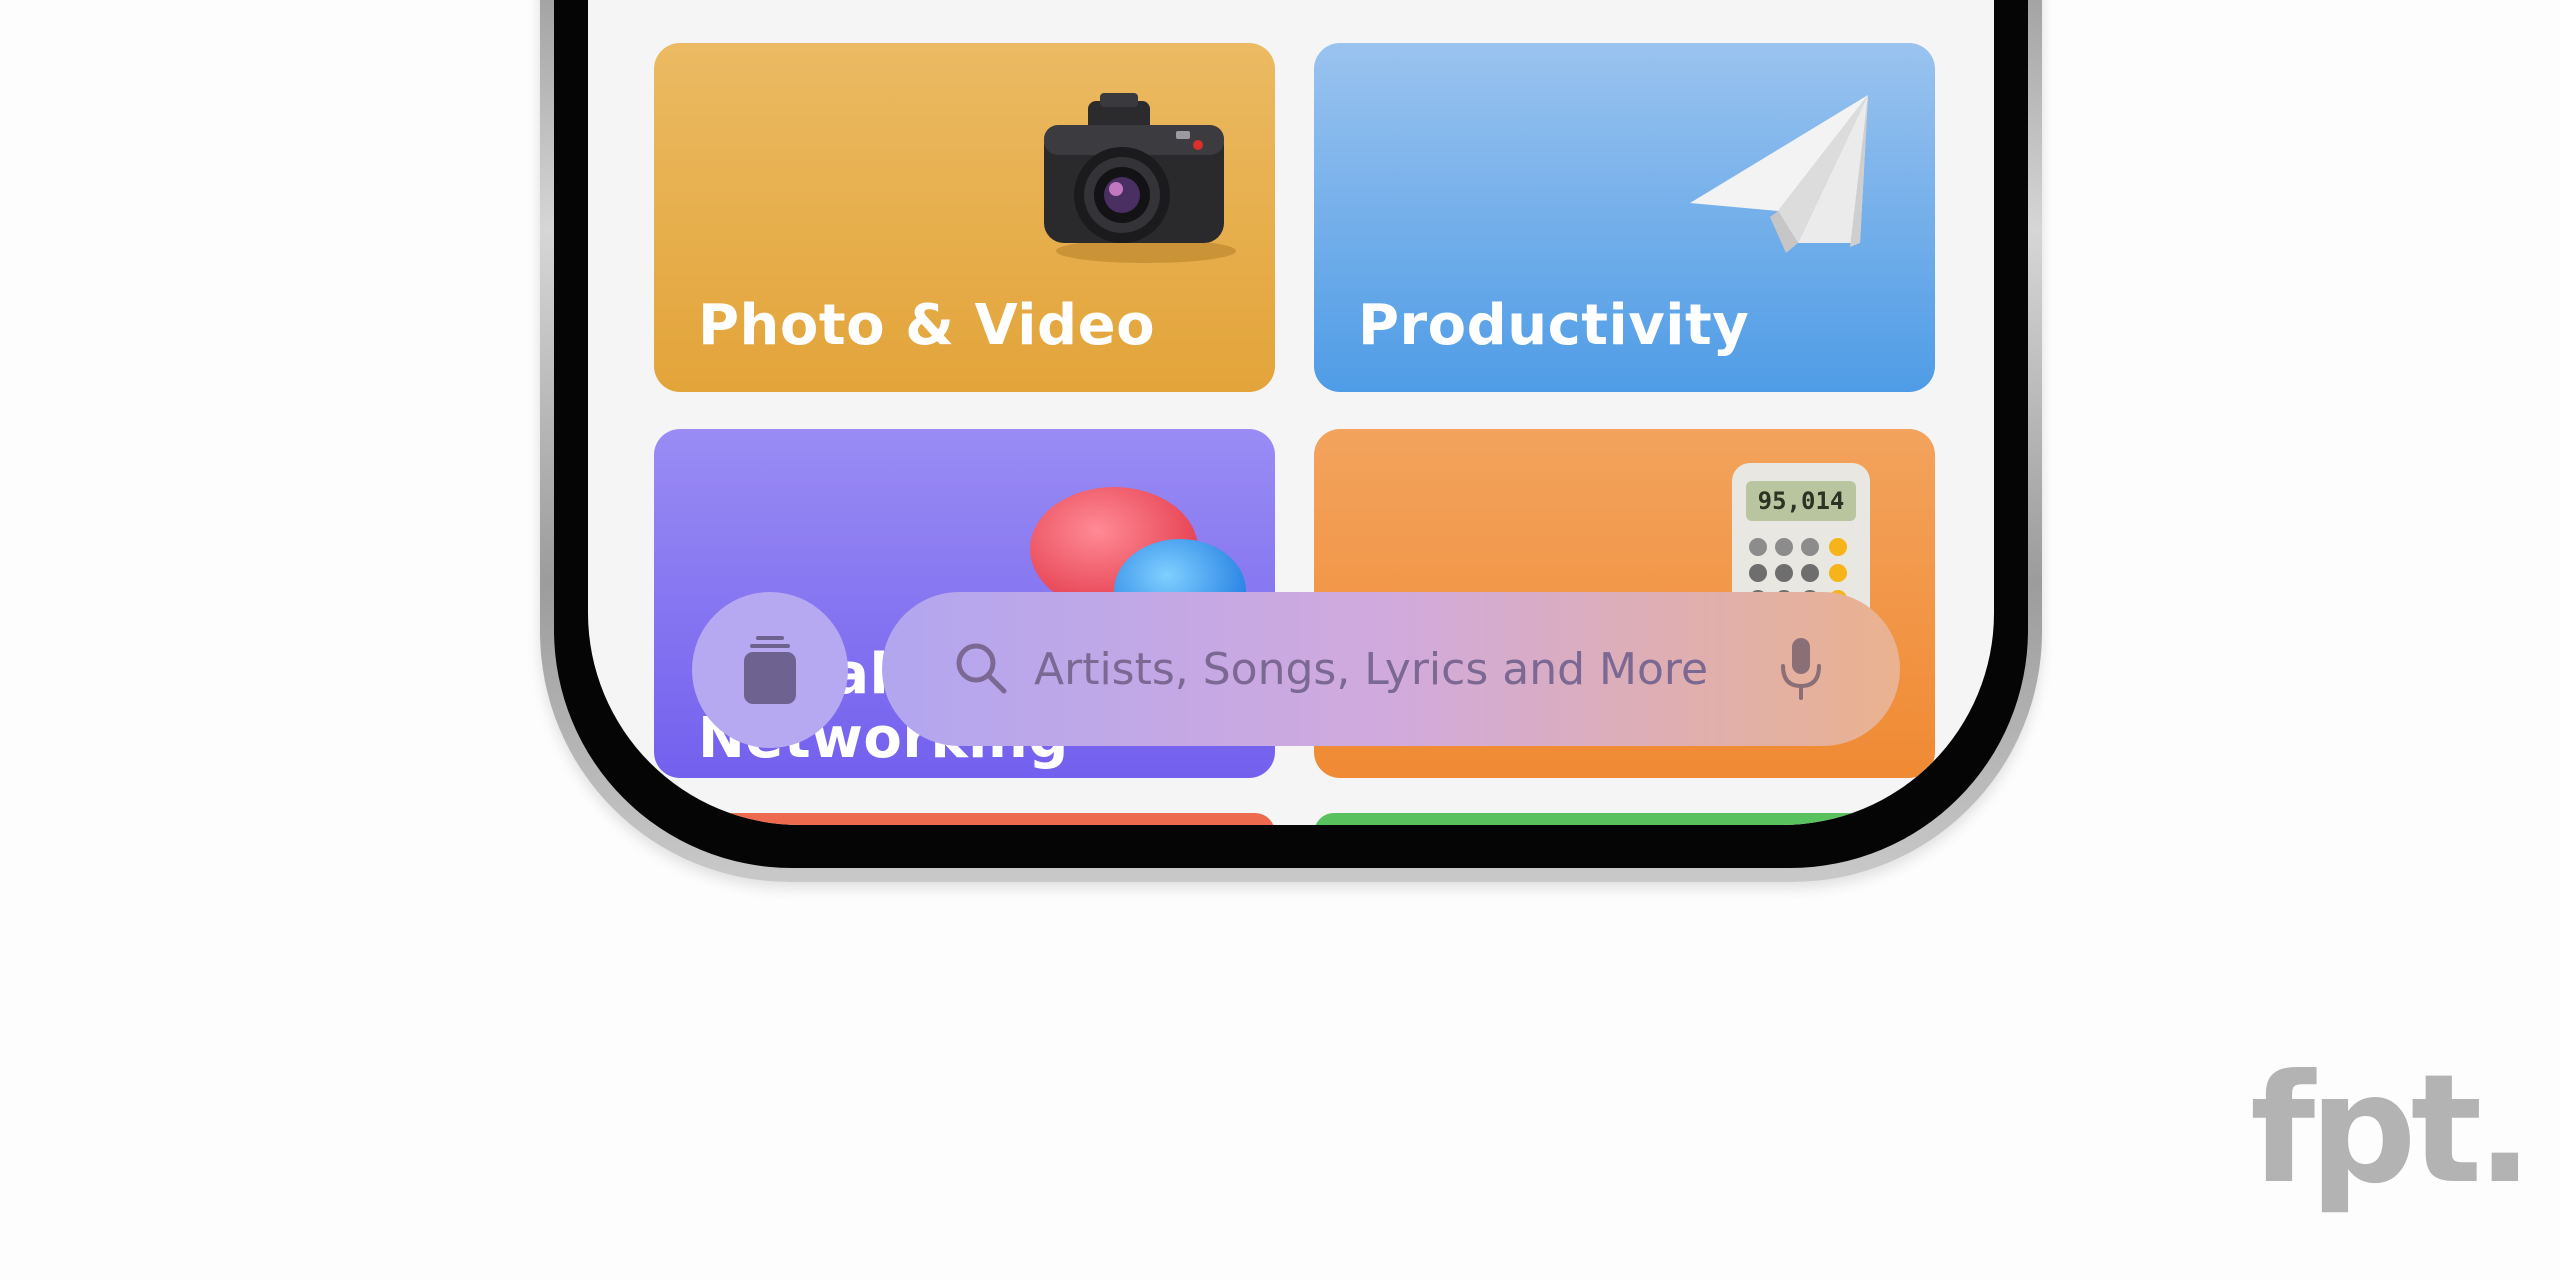 This screenshot has height=1280, width=2560. What do you see at coordinates (1140, 178) in the screenshot?
I see `camera-icon` at bounding box center [1140, 178].